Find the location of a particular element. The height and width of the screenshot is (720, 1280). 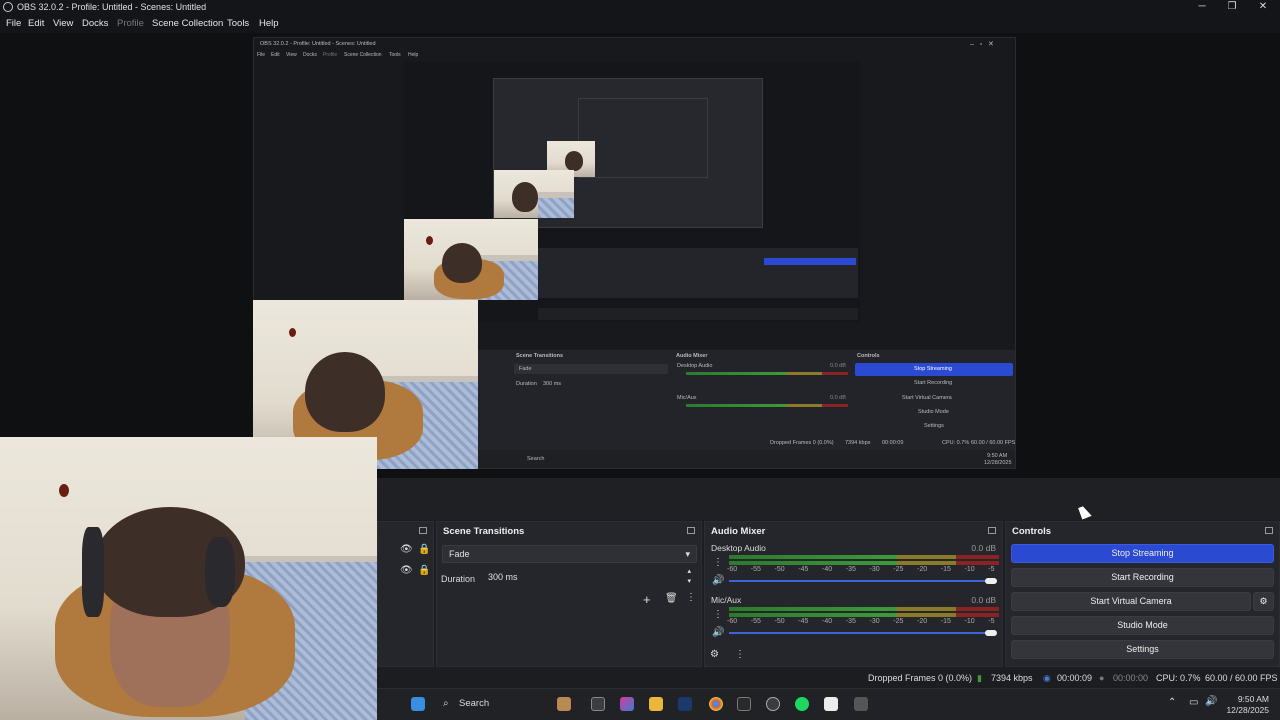

menu-help: Help is located at coordinates (269, 23).